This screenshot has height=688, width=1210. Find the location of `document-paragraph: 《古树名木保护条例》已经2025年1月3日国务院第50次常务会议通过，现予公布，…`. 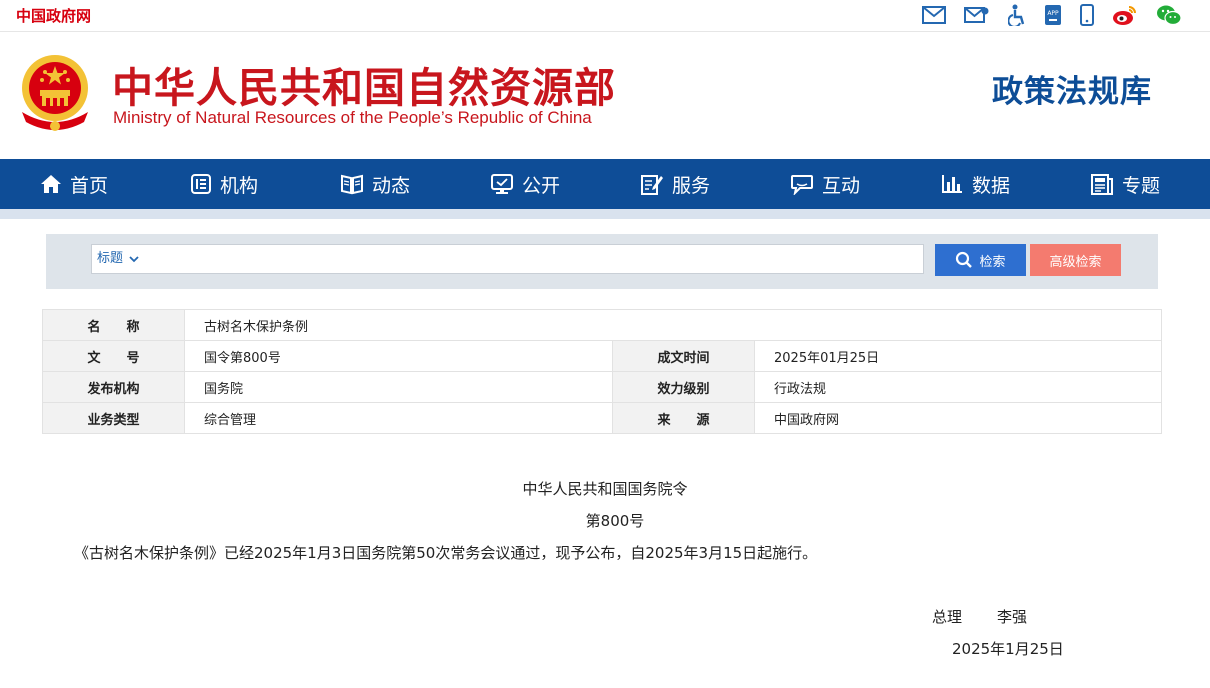

document-paragraph: 《古树名木保护条例》已经2025年1月3日国务院第50次常务会议通过，现予公布，… is located at coordinates (446, 553).